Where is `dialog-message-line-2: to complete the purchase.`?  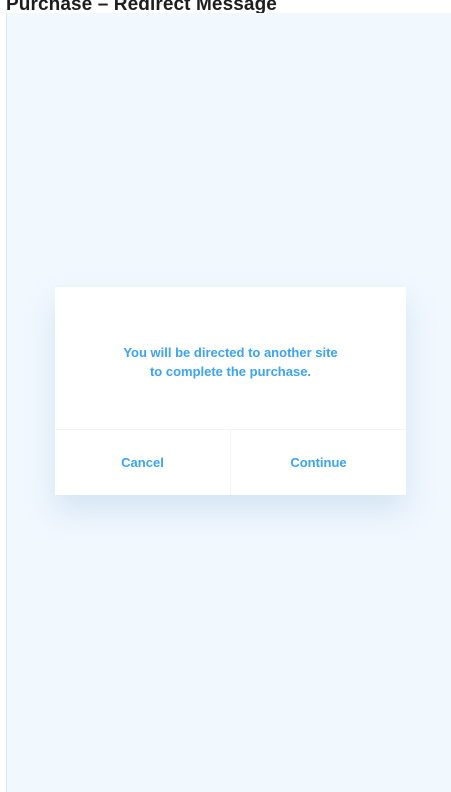
dialog-message-line-2: to complete the purchase. is located at coordinates (230, 371).